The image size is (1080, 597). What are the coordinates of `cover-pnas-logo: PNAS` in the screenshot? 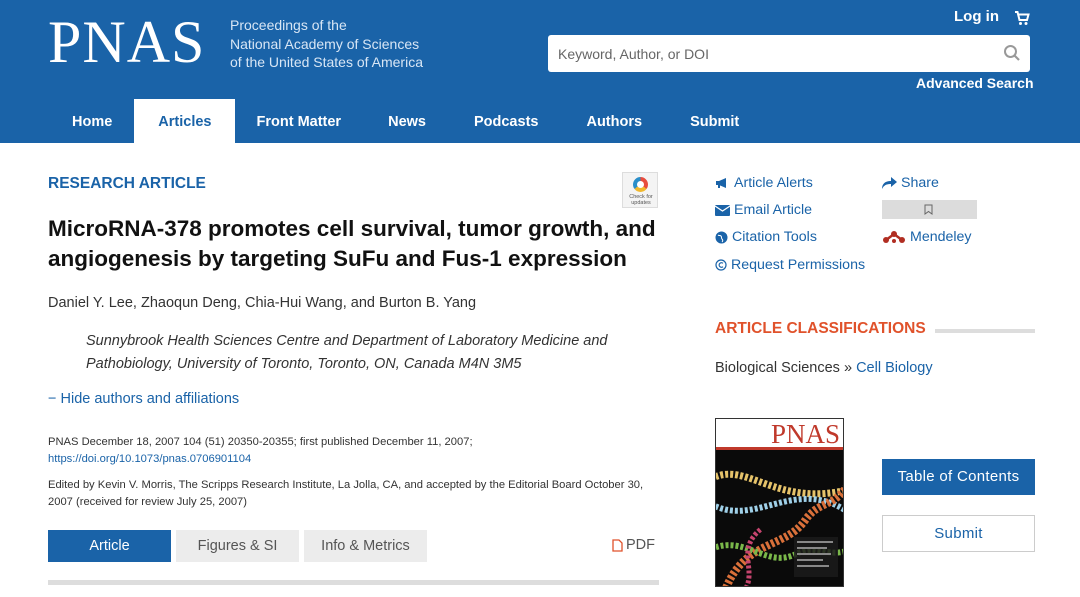 It's located at (805, 434).